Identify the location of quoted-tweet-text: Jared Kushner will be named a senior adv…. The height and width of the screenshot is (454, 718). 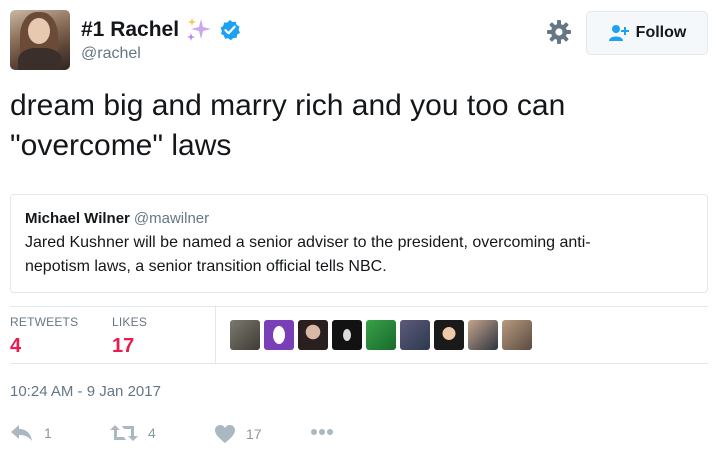
(359, 255).